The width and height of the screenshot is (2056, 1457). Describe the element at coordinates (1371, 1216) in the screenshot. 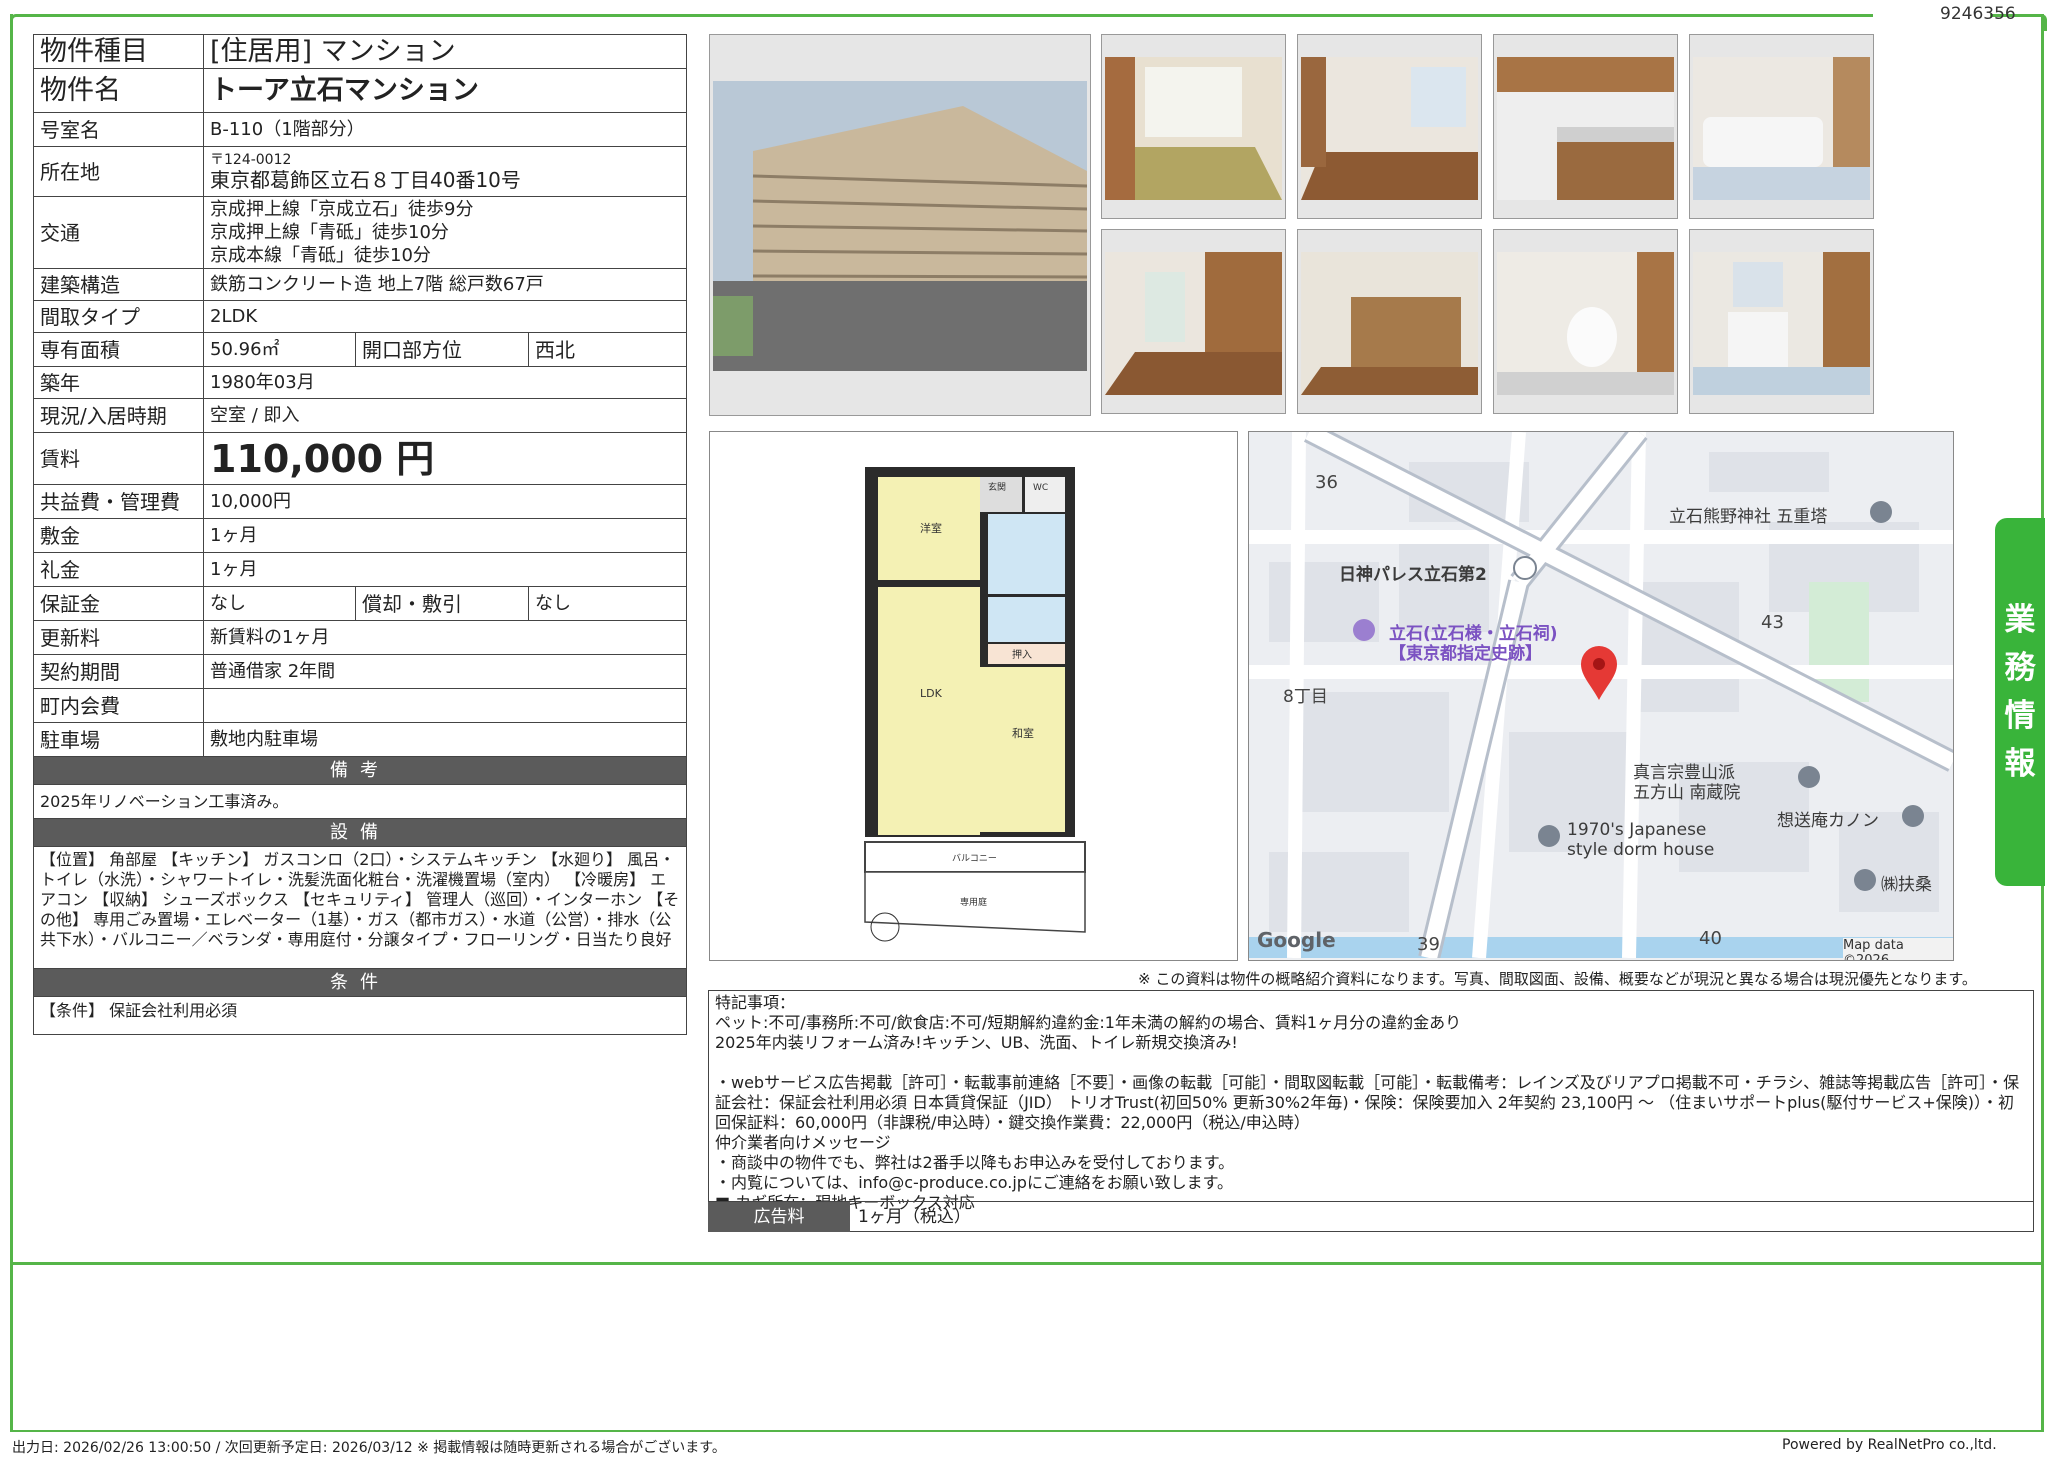

I see `ad-fee-row: 広告料 1ヶ月（税込）` at that location.